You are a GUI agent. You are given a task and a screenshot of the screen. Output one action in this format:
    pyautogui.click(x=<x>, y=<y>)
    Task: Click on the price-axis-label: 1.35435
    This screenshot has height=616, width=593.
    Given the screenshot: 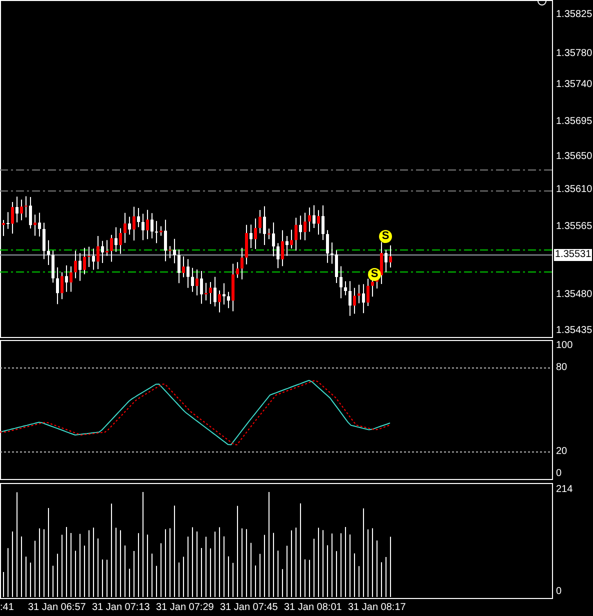 What is the action you would take?
    pyautogui.click(x=574, y=331)
    